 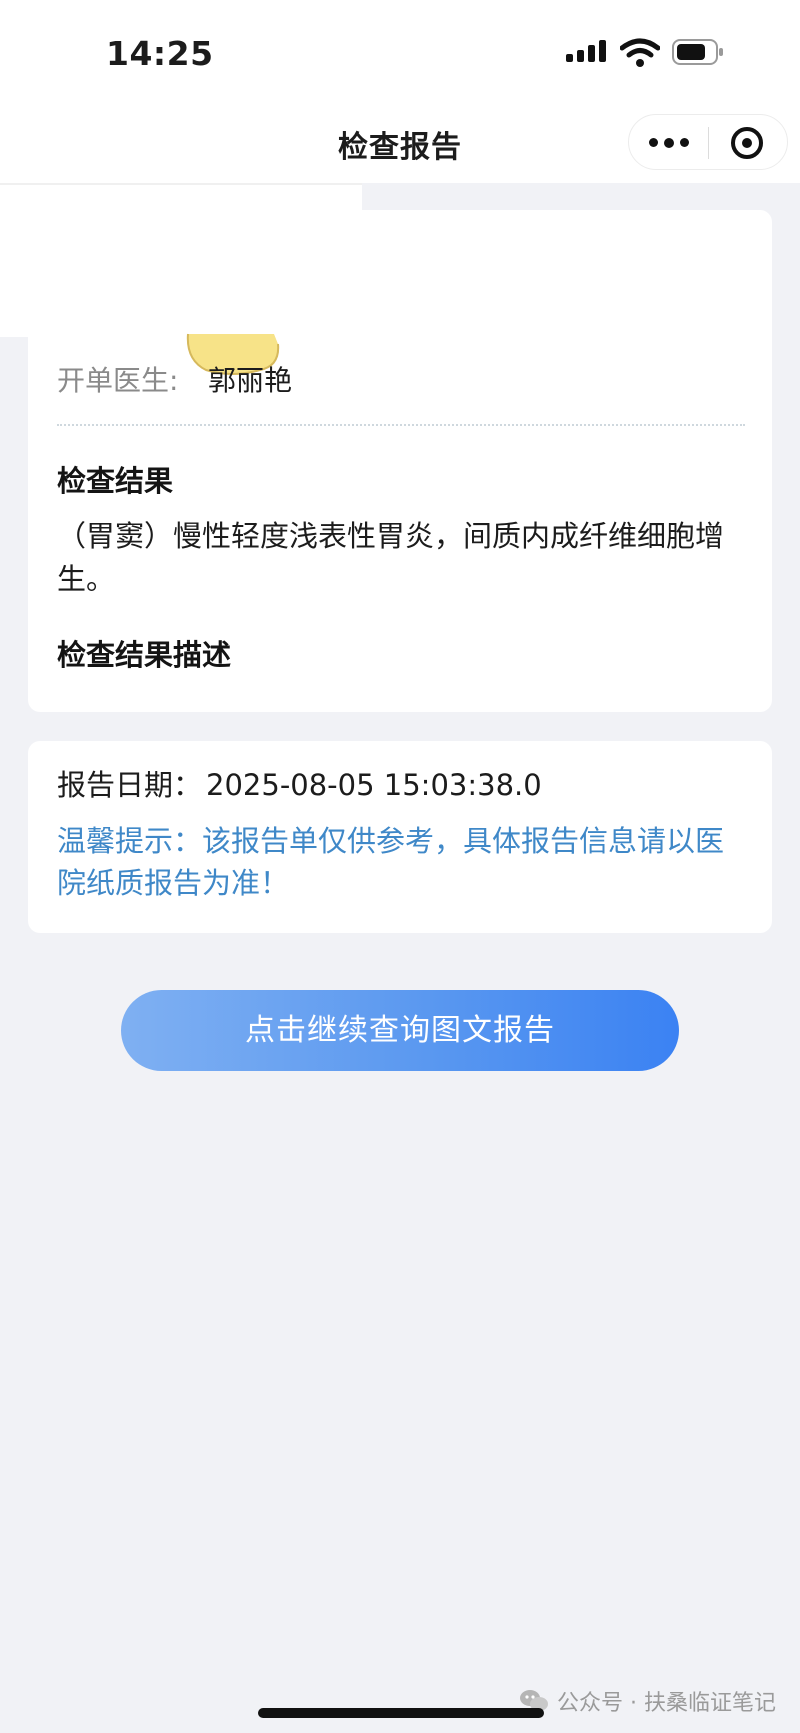 I want to click on doctor-label: 开单医生:, so click(x=118, y=380).